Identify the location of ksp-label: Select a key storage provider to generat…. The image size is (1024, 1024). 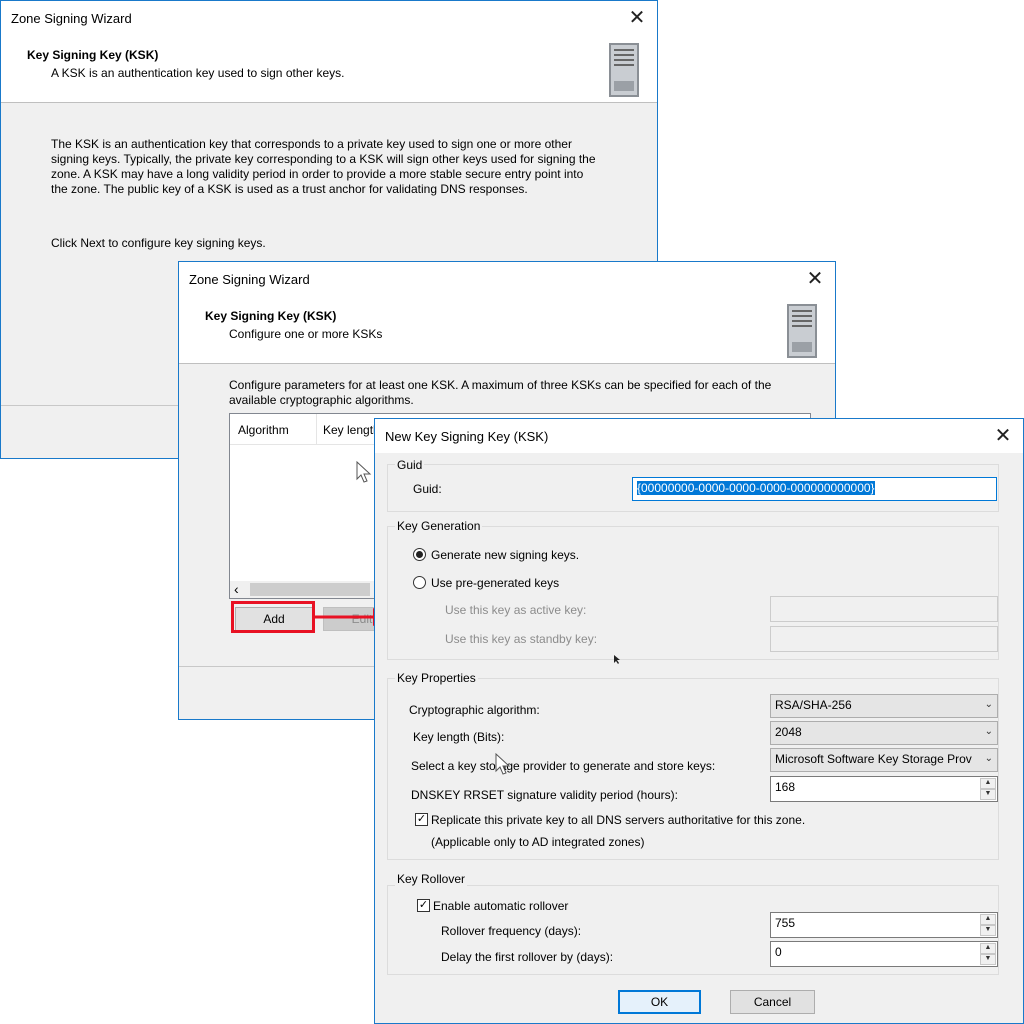
(563, 766).